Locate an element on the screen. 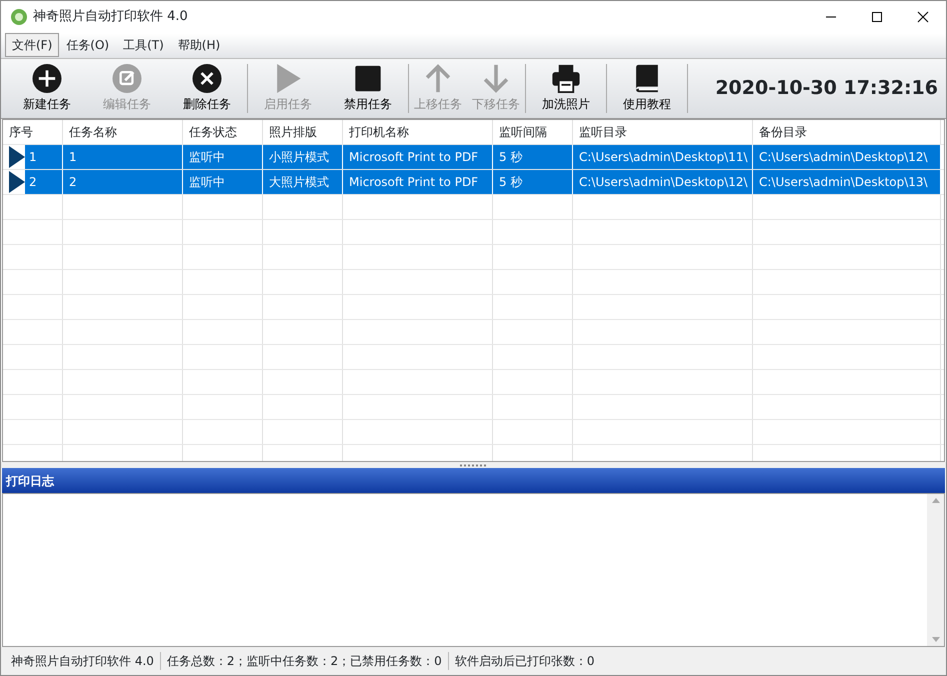 This screenshot has height=676, width=947. scroll-up-icon is located at coordinates (936, 501).